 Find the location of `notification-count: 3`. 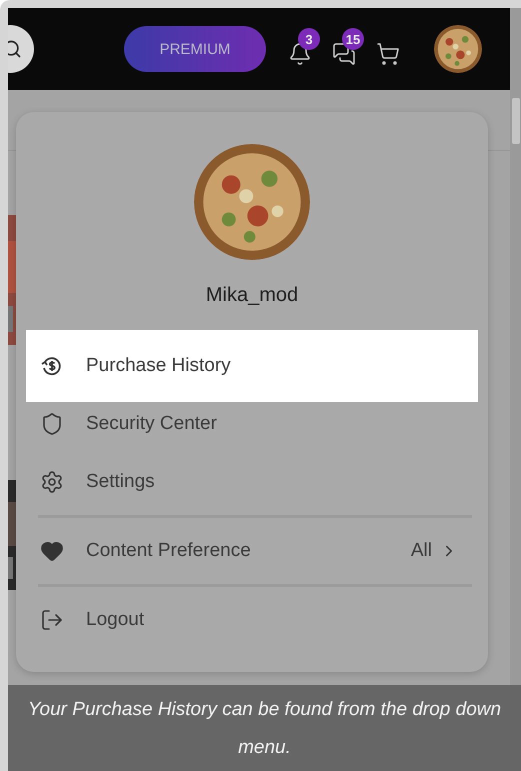

notification-count: 3 is located at coordinates (309, 39).